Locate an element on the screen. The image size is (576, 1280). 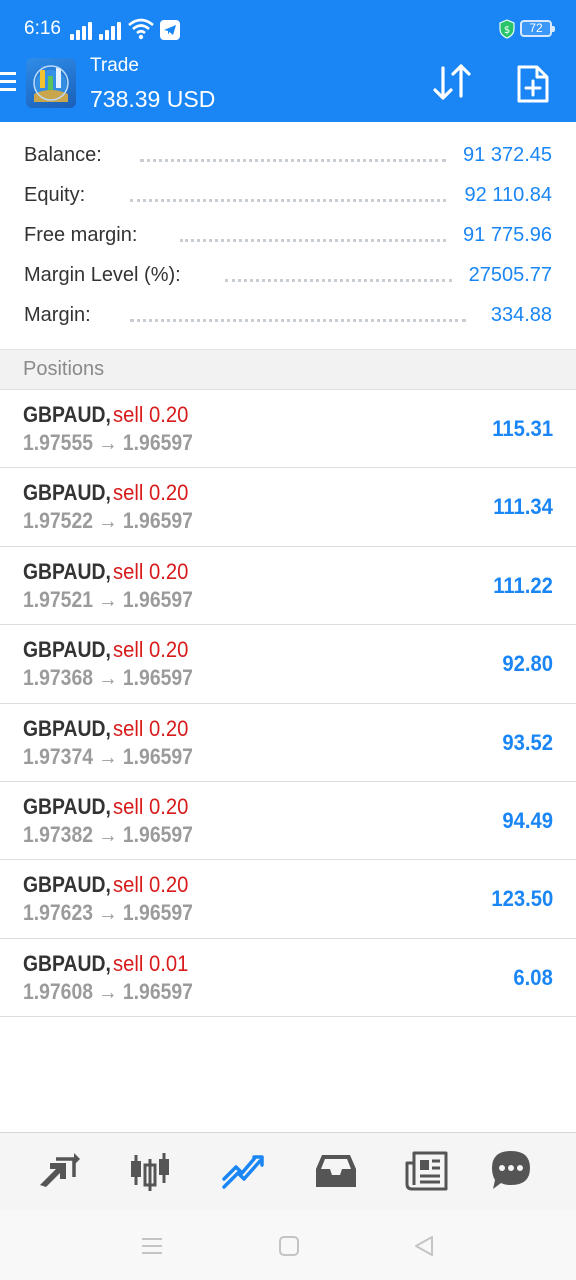
position-prices: 1.97608 → 1.96597 is located at coordinates (108, 992).